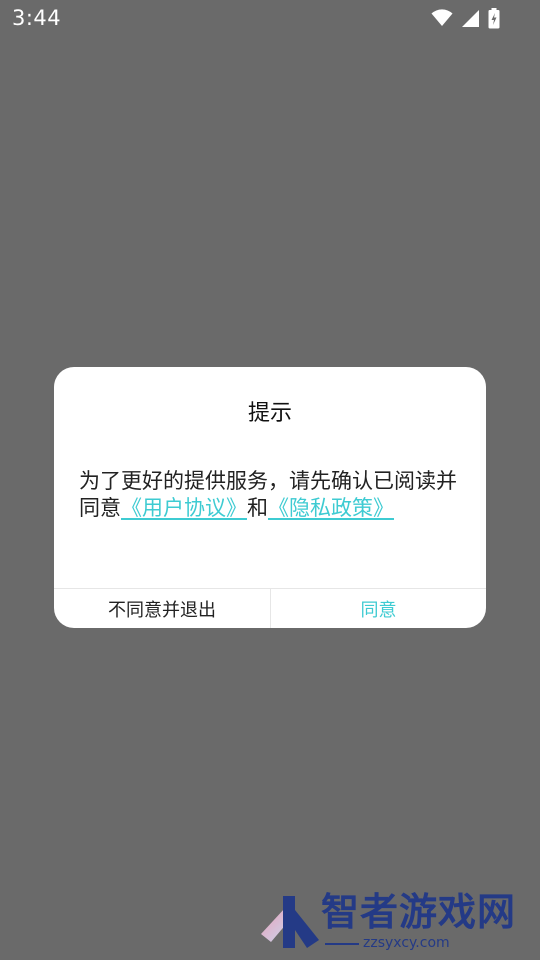  Describe the element at coordinates (419, 912) in the screenshot. I see `watermark-site-name: 智者游戏网` at that location.